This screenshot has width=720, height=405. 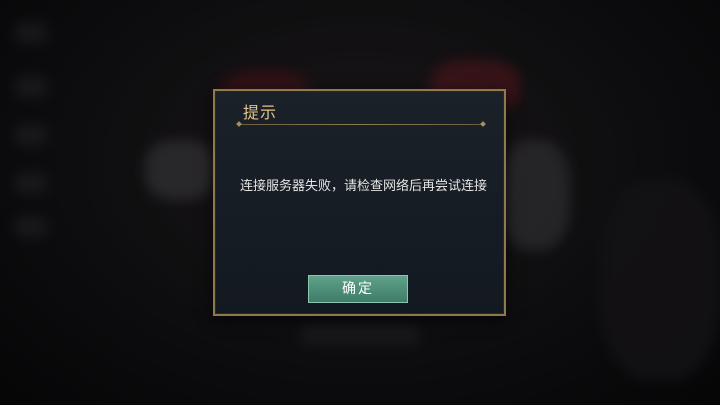 I want to click on dialog-message: 连接服务器失败，请检查网络后再尝试连接, so click(x=364, y=186).